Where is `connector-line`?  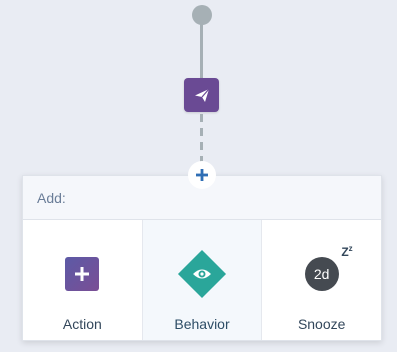 connector-line is located at coordinates (201, 50).